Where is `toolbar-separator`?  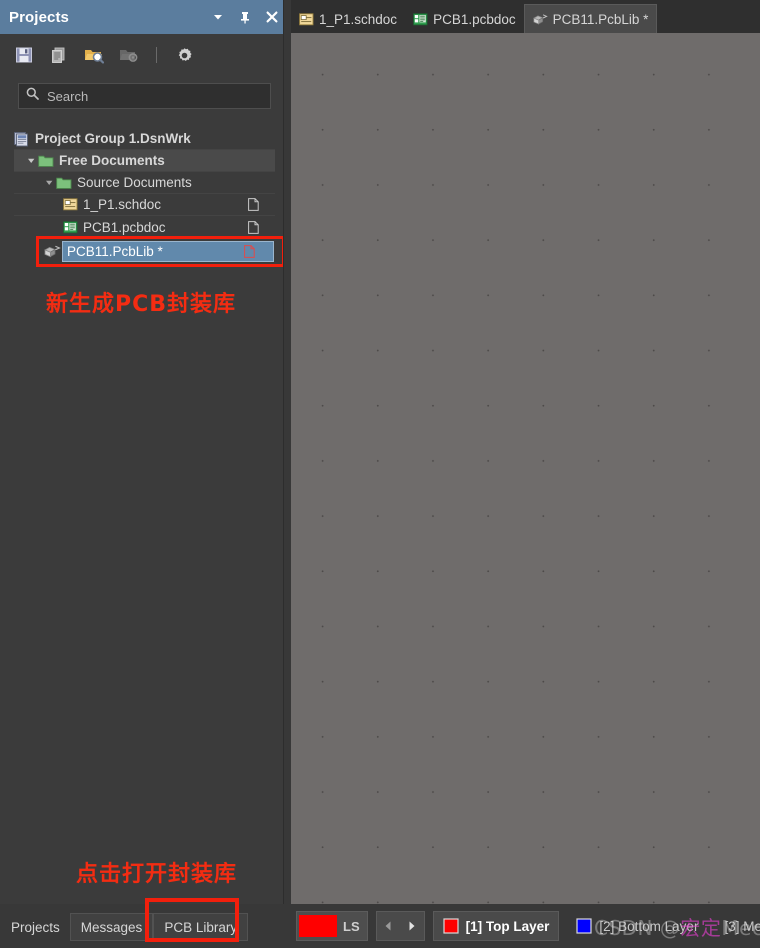 toolbar-separator is located at coordinates (156, 55).